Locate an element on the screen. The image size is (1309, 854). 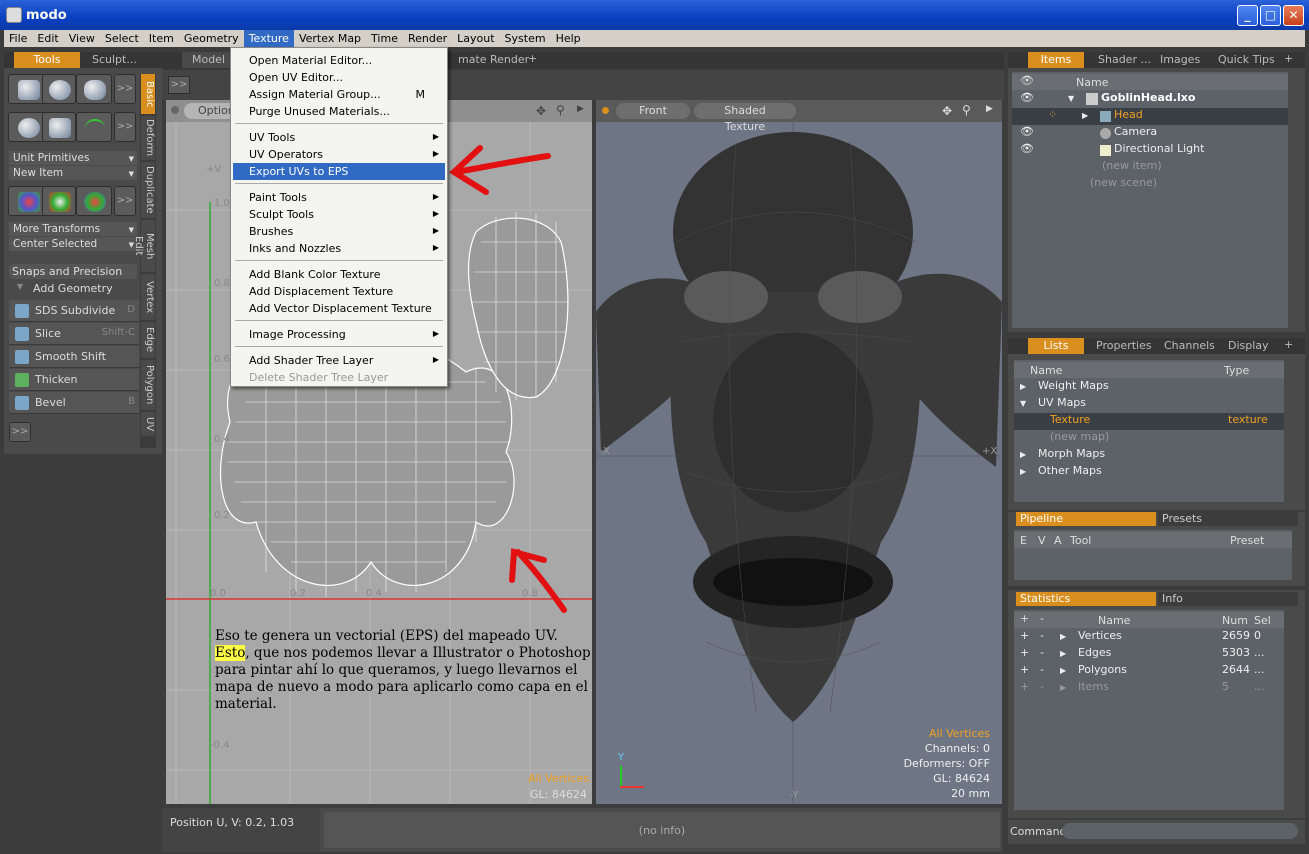
tab-display: Display is located at coordinates (1248, 346).